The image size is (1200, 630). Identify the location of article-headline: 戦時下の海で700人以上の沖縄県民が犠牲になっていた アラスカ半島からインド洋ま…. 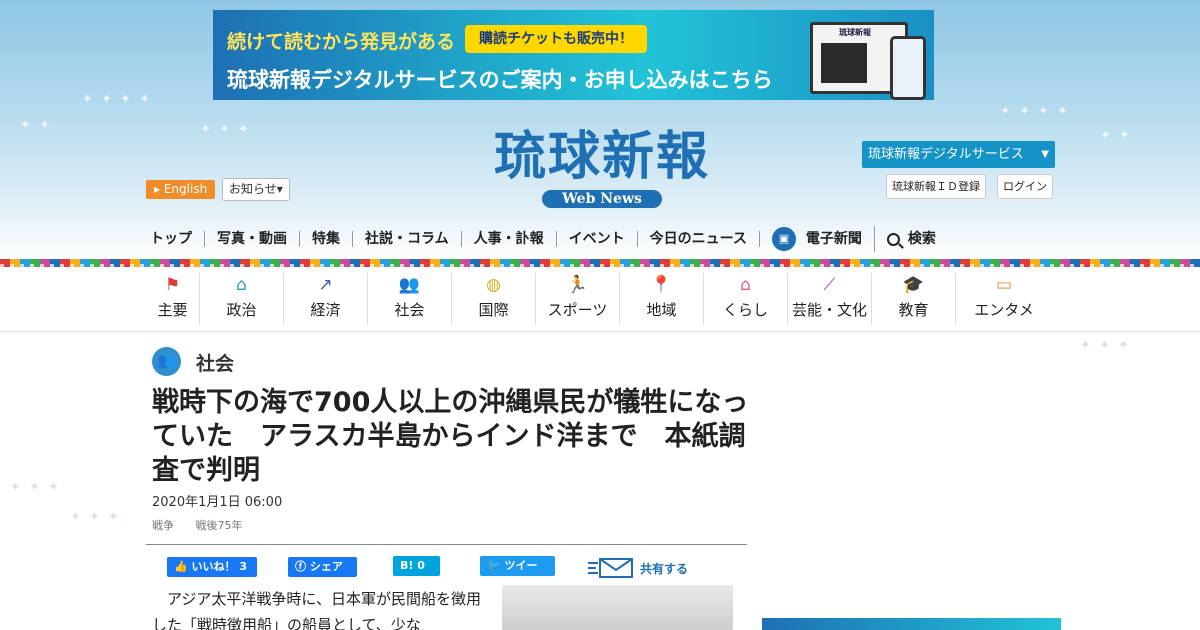
(450, 436).